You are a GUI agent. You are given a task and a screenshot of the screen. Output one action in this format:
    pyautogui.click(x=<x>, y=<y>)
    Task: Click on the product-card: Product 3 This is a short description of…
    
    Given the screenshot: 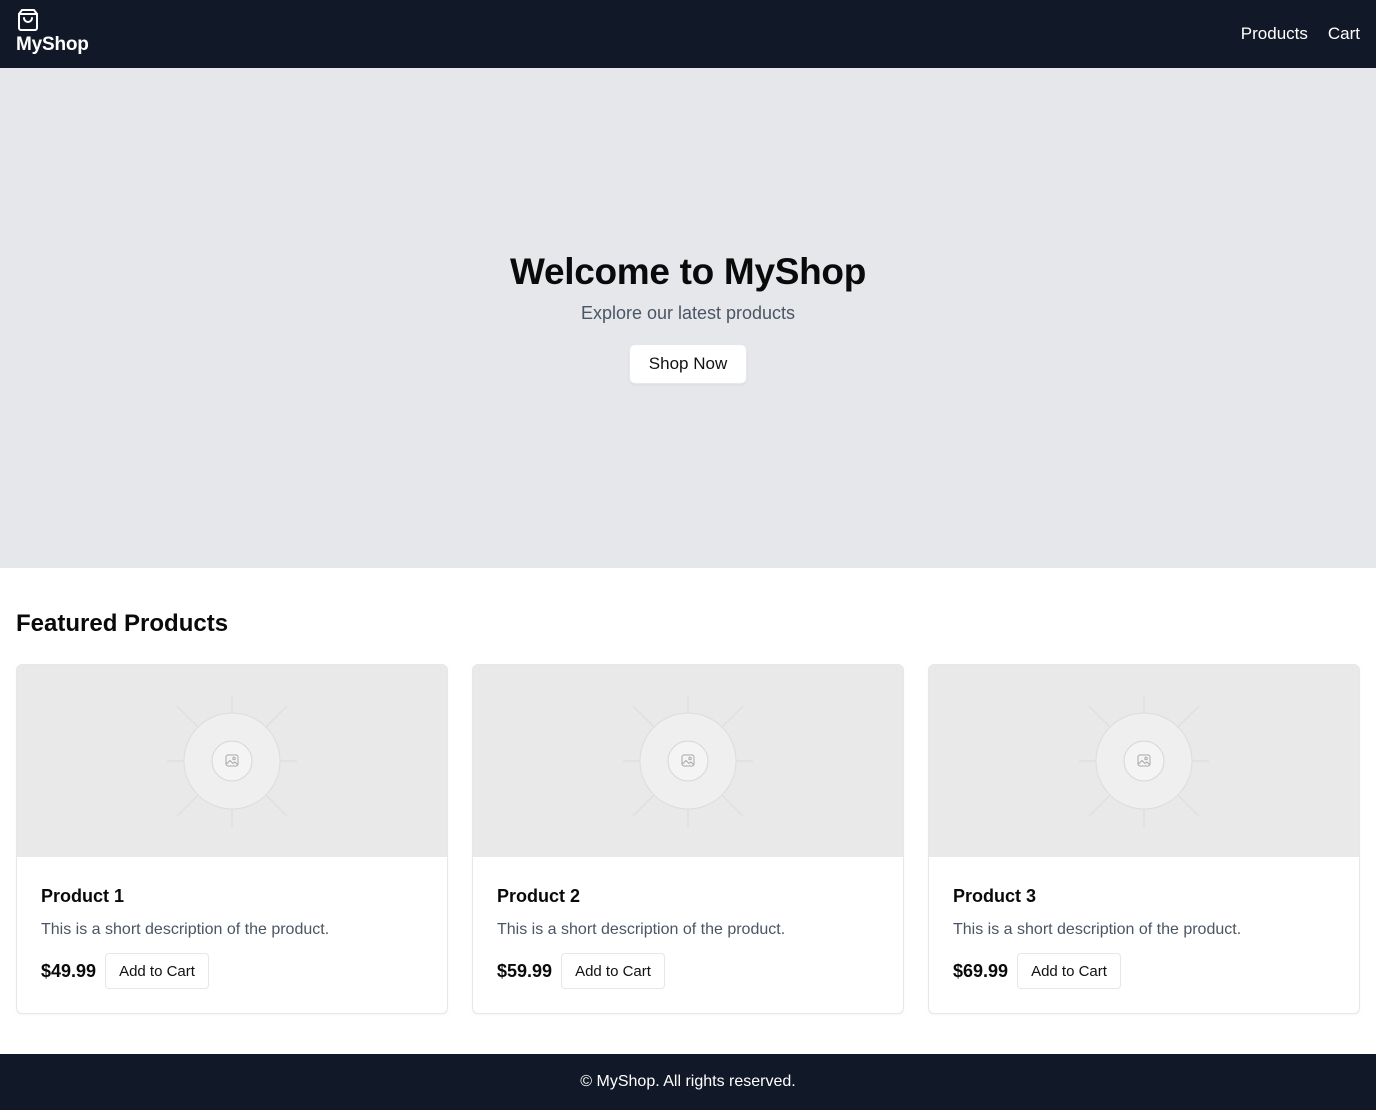 What is the action you would take?
    pyautogui.click(x=1144, y=839)
    